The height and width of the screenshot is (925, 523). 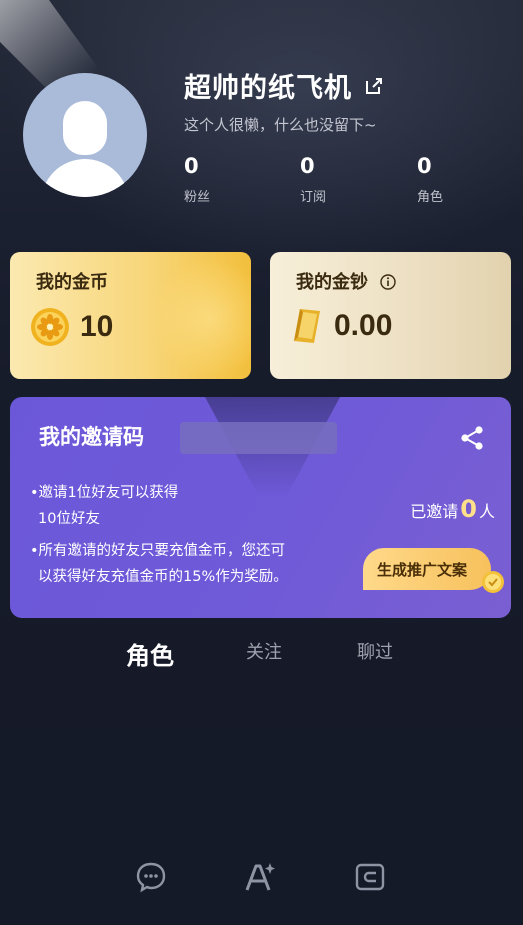 I want to click on my-cash-title: 我的金钞, so click(x=346, y=281).